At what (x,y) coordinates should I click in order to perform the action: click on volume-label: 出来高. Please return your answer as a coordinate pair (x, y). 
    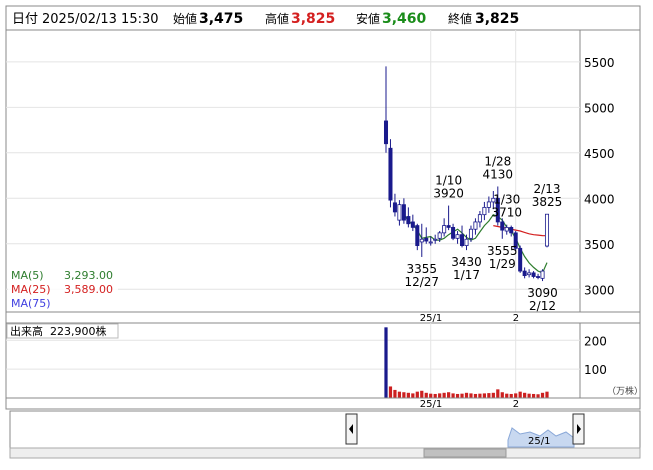
    Looking at the image, I should click on (26, 331).